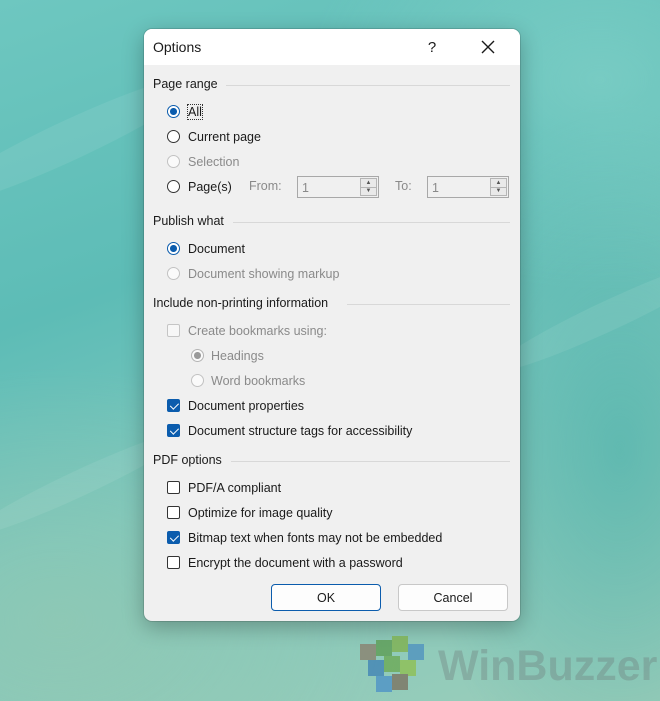 The height and width of the screenshot is (701, 660). What do you see at coordinates (173, 248) in the screenshot?
I see `document-radio` at bounding box center [173, 248].